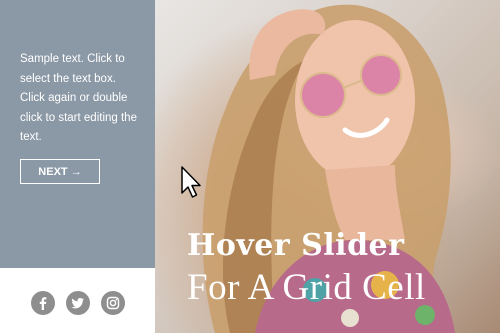 Image resolution: width=500 pixels, height=333 pixels. What do you see at coordinates (60, 171) in the screenshot?
I see `next-button: NEXT →` at bounding box center [60, 171].